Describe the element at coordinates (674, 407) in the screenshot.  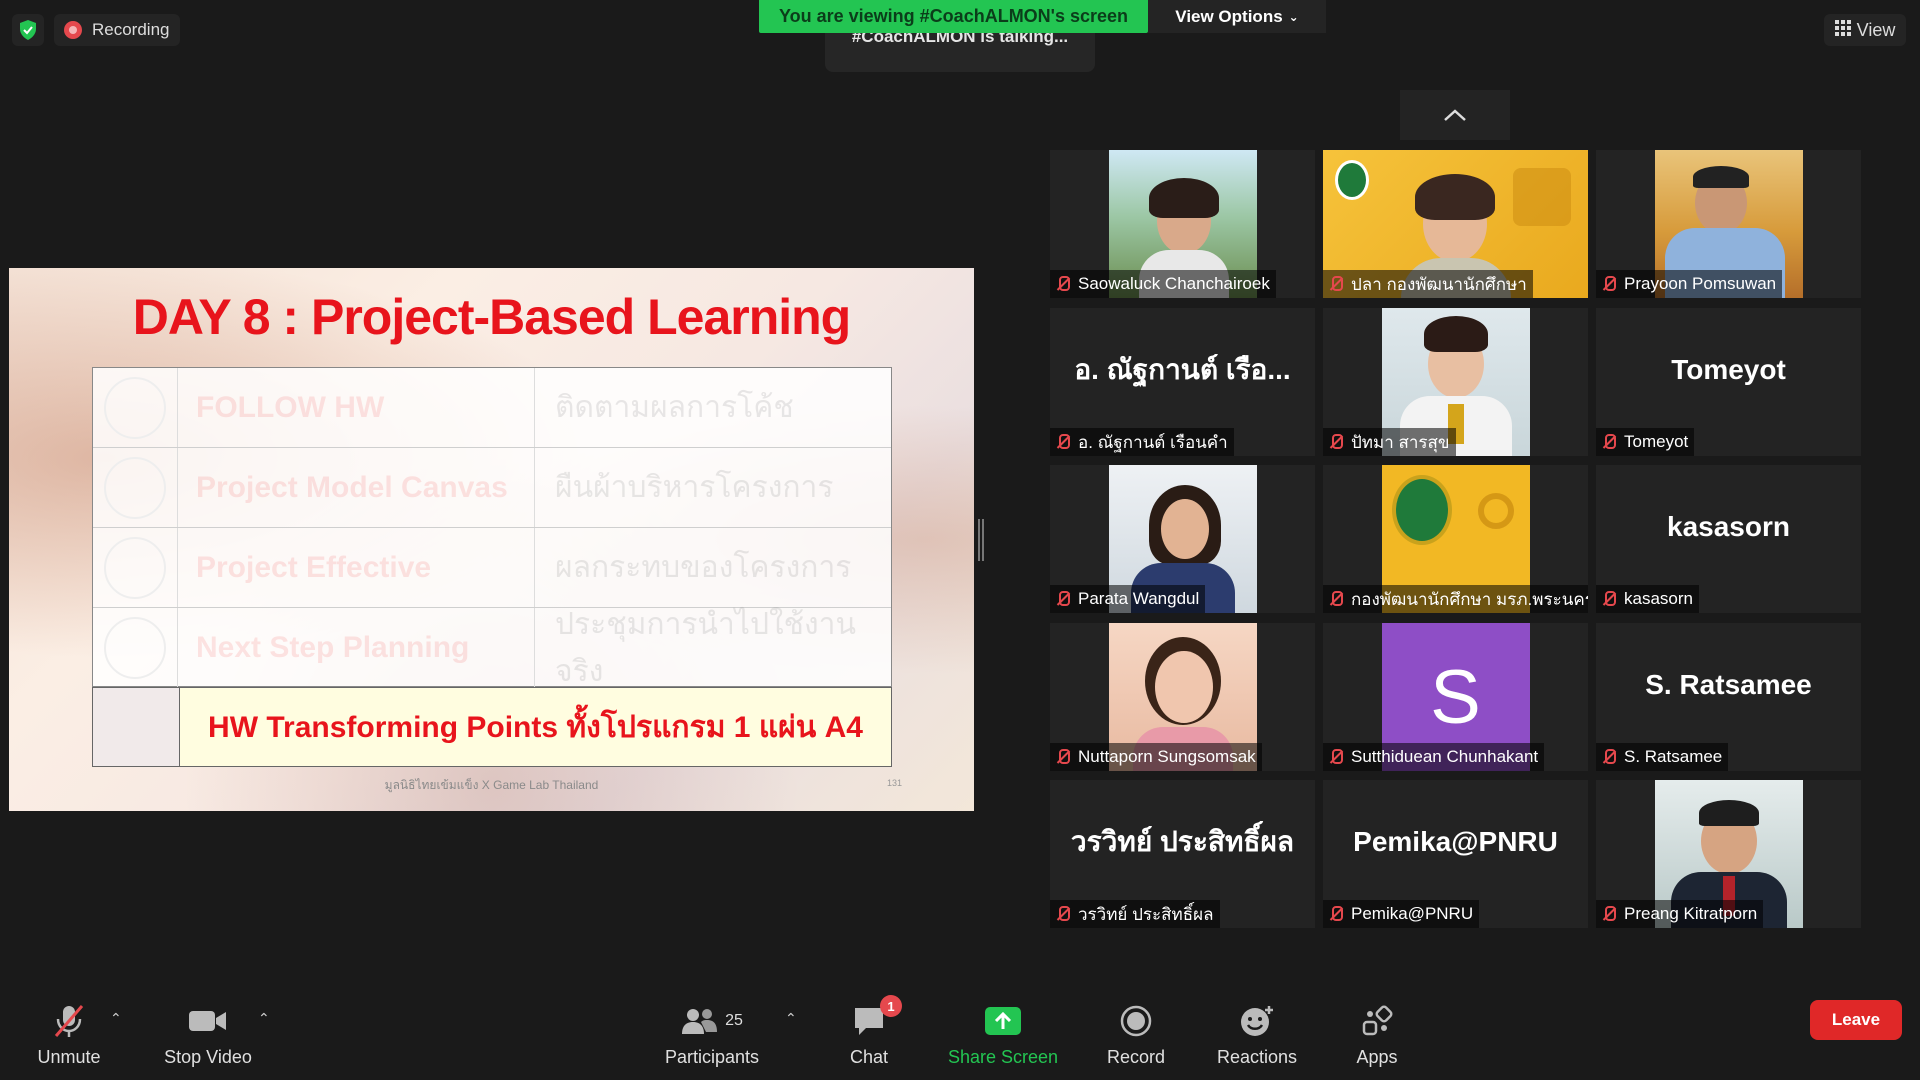
I see `agenda-item-thai: ติดตามผลการโค้ช` at that location.